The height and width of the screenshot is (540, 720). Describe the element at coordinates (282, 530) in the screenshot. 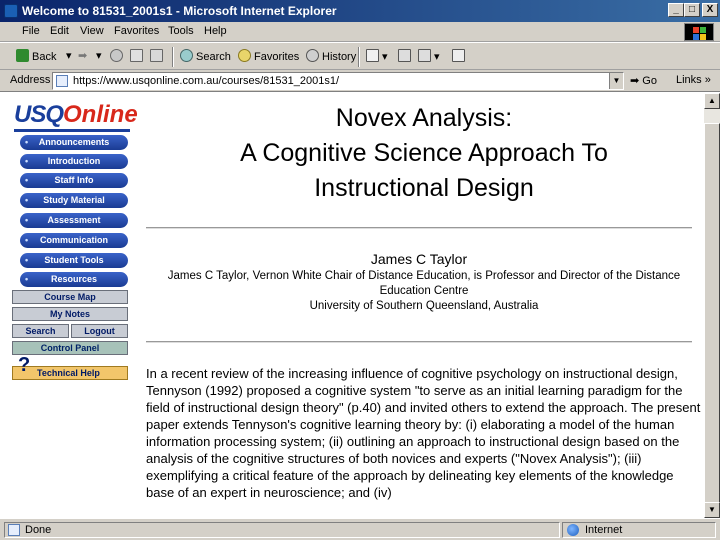

I see `status-text-panel: Done` at that location.